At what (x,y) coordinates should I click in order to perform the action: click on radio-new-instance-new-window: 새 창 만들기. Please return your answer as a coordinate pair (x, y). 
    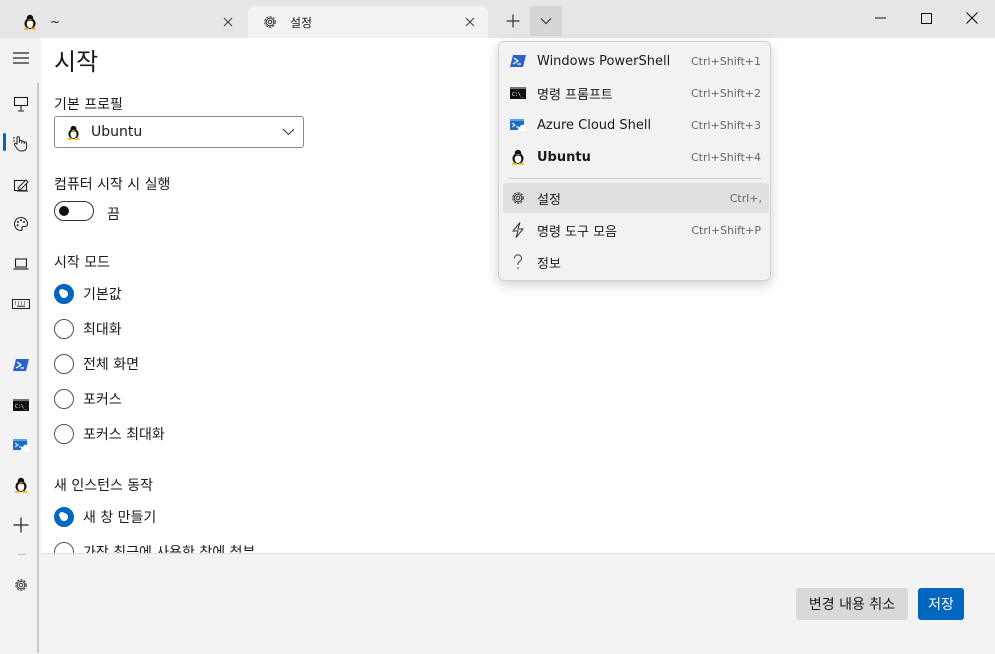
    Looking at the image, I should click on (105, 517).